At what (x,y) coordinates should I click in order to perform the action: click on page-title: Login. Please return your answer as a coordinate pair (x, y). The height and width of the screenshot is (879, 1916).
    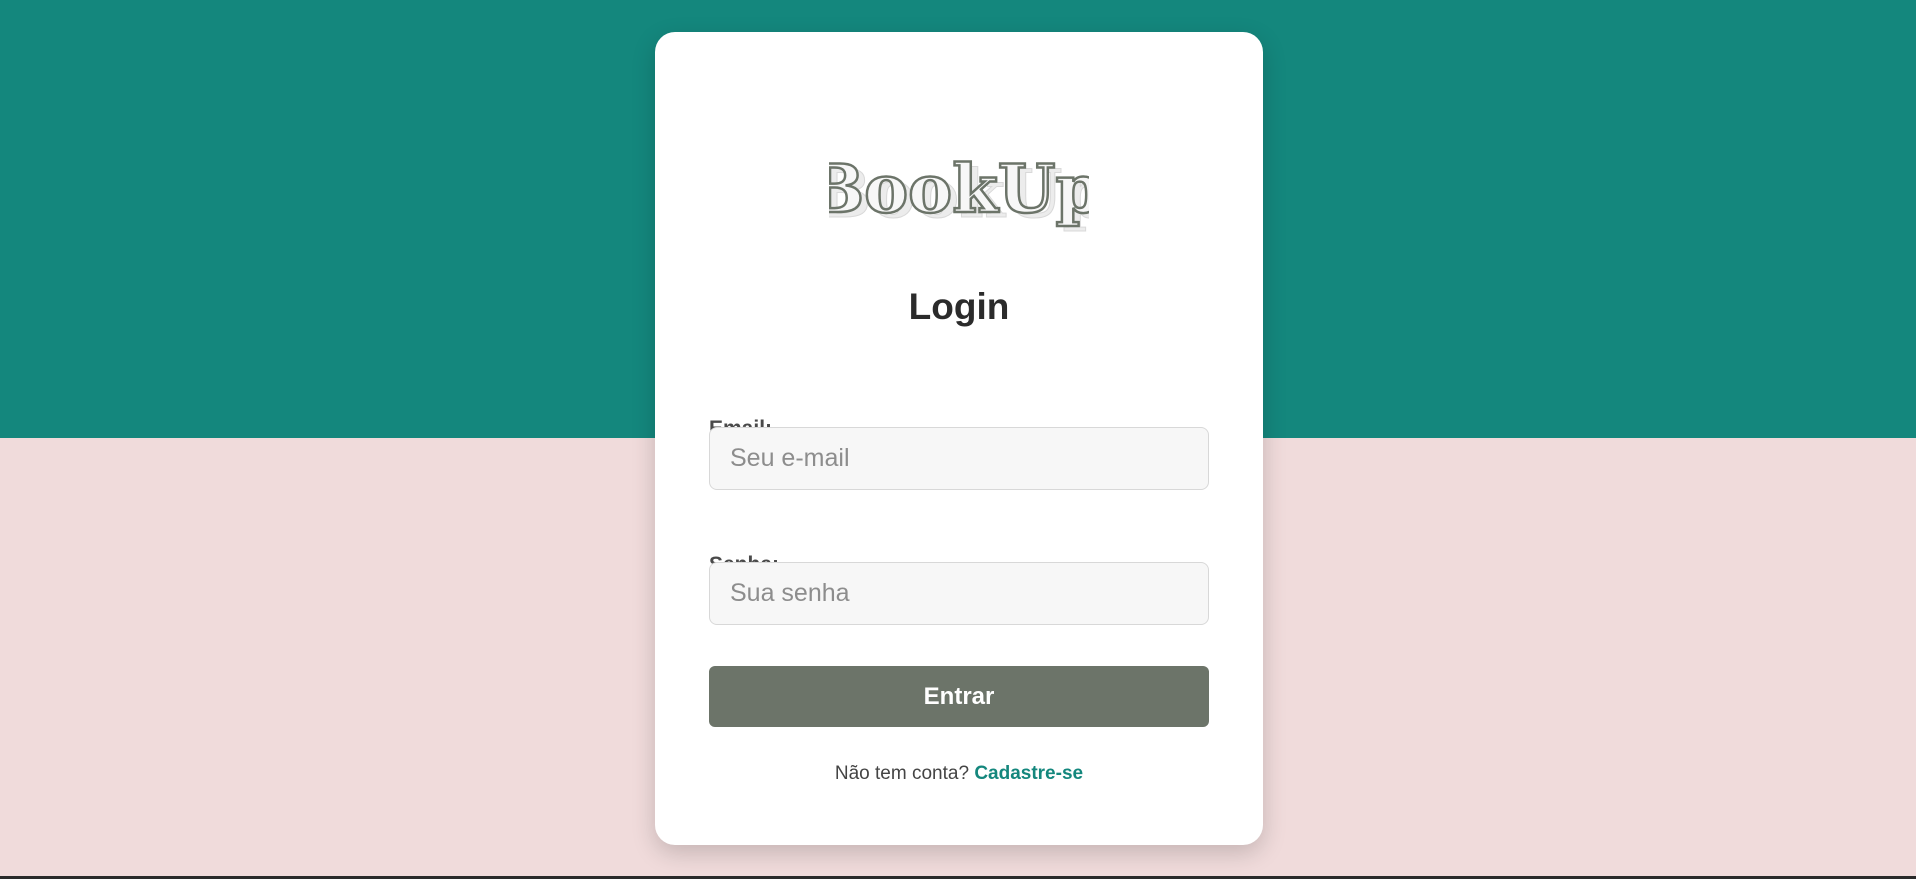
    Looking at the image, I should click on (959, 306).